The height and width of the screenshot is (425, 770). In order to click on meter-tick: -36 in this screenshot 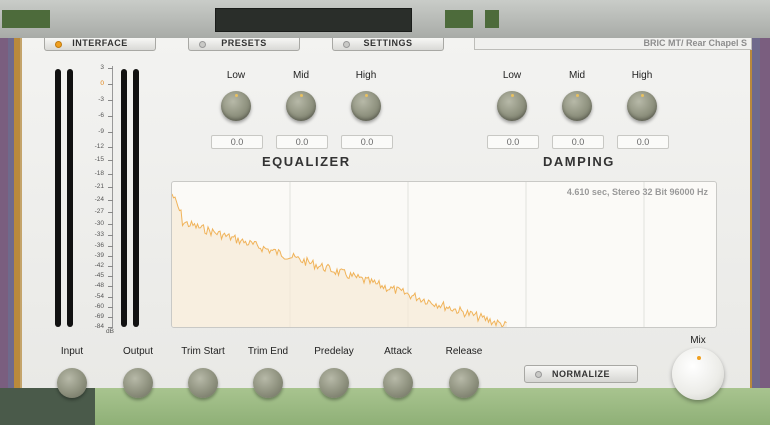, I will do `click(94, 245)`.